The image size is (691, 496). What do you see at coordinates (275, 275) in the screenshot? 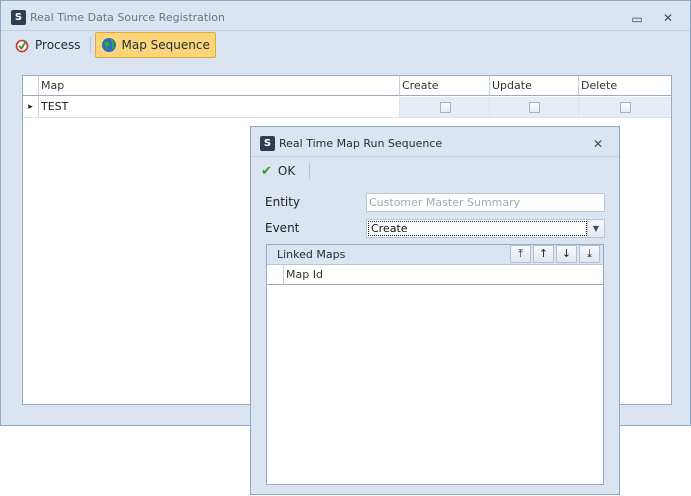
I see `linked-maps-corner-header` at bounding box center [275, 275].